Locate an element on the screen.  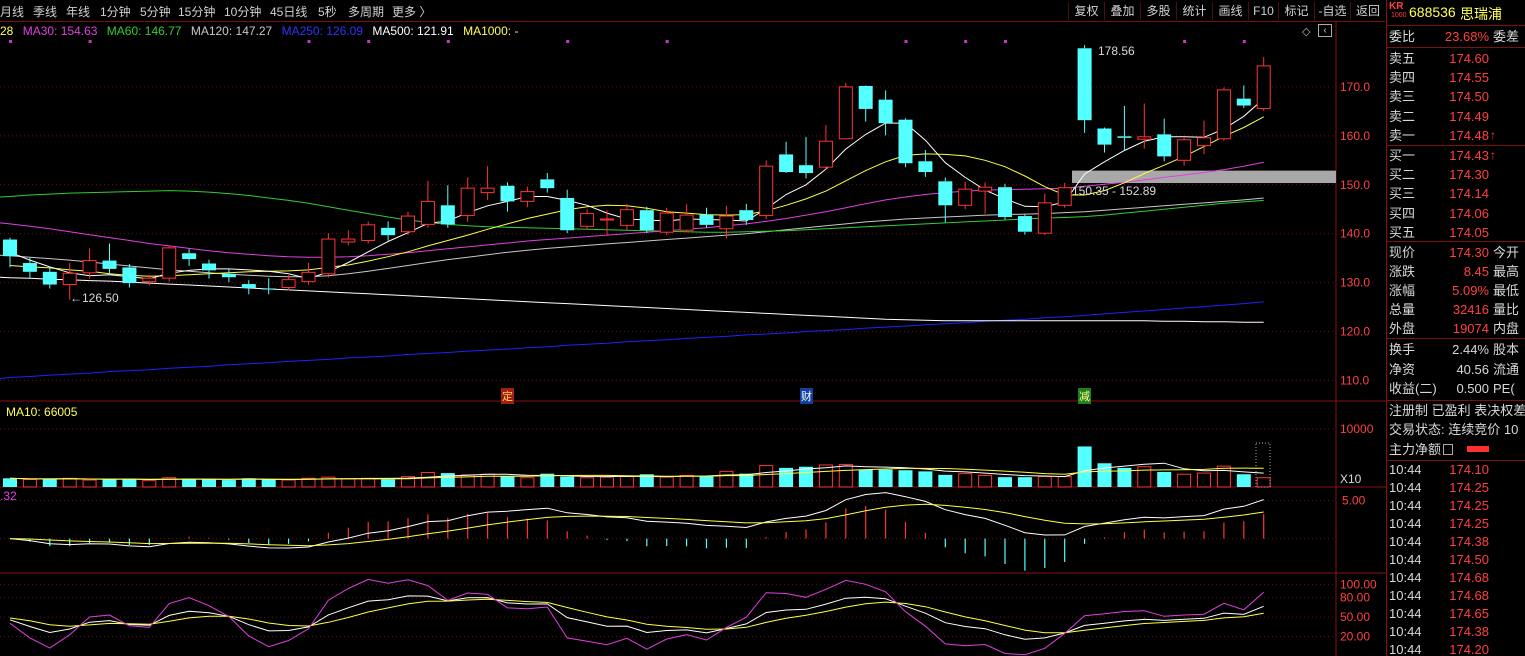
event-marker-jian: 减 is located at coordinates (1084, 396).